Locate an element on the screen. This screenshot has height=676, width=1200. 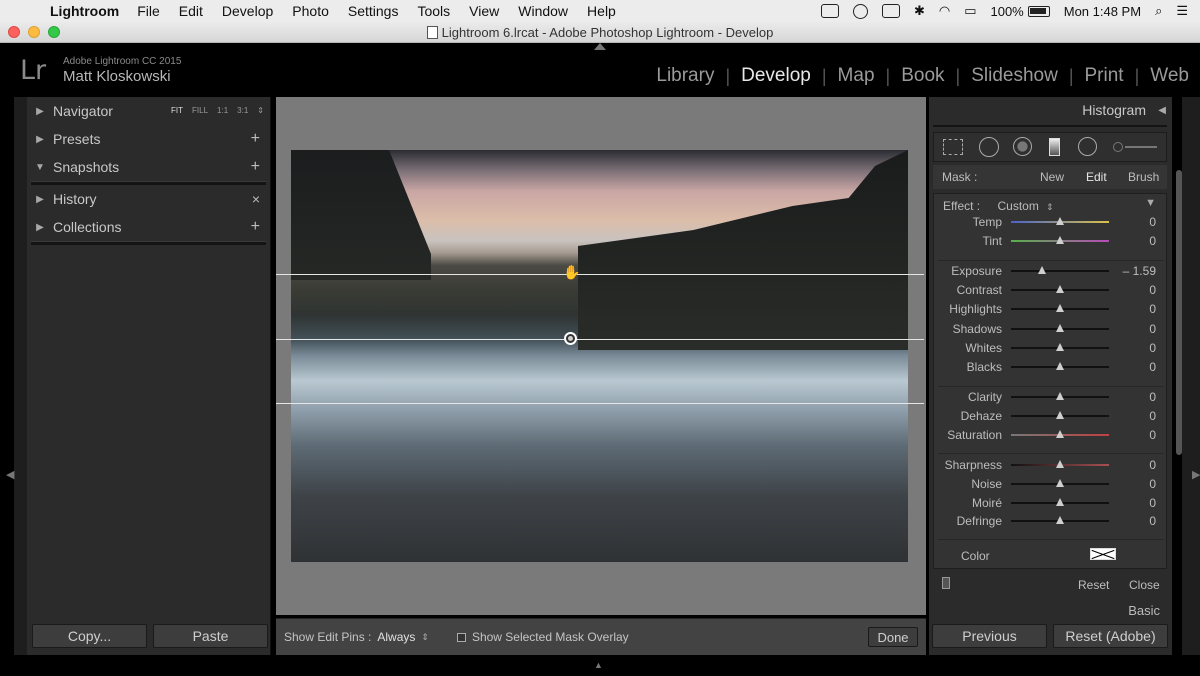
histogram-panel-header: Histogram ◀ is located at coordinates (1050, 110).